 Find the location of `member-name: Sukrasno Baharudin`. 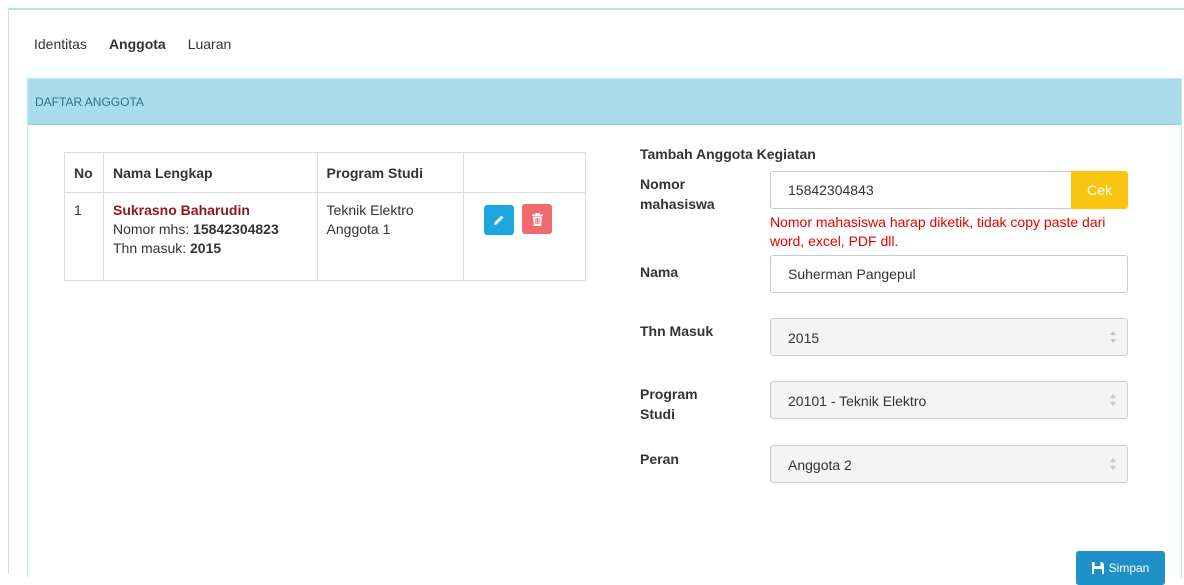

member-name: Sukrasno Baharudin is located at coordinates (181, 210).